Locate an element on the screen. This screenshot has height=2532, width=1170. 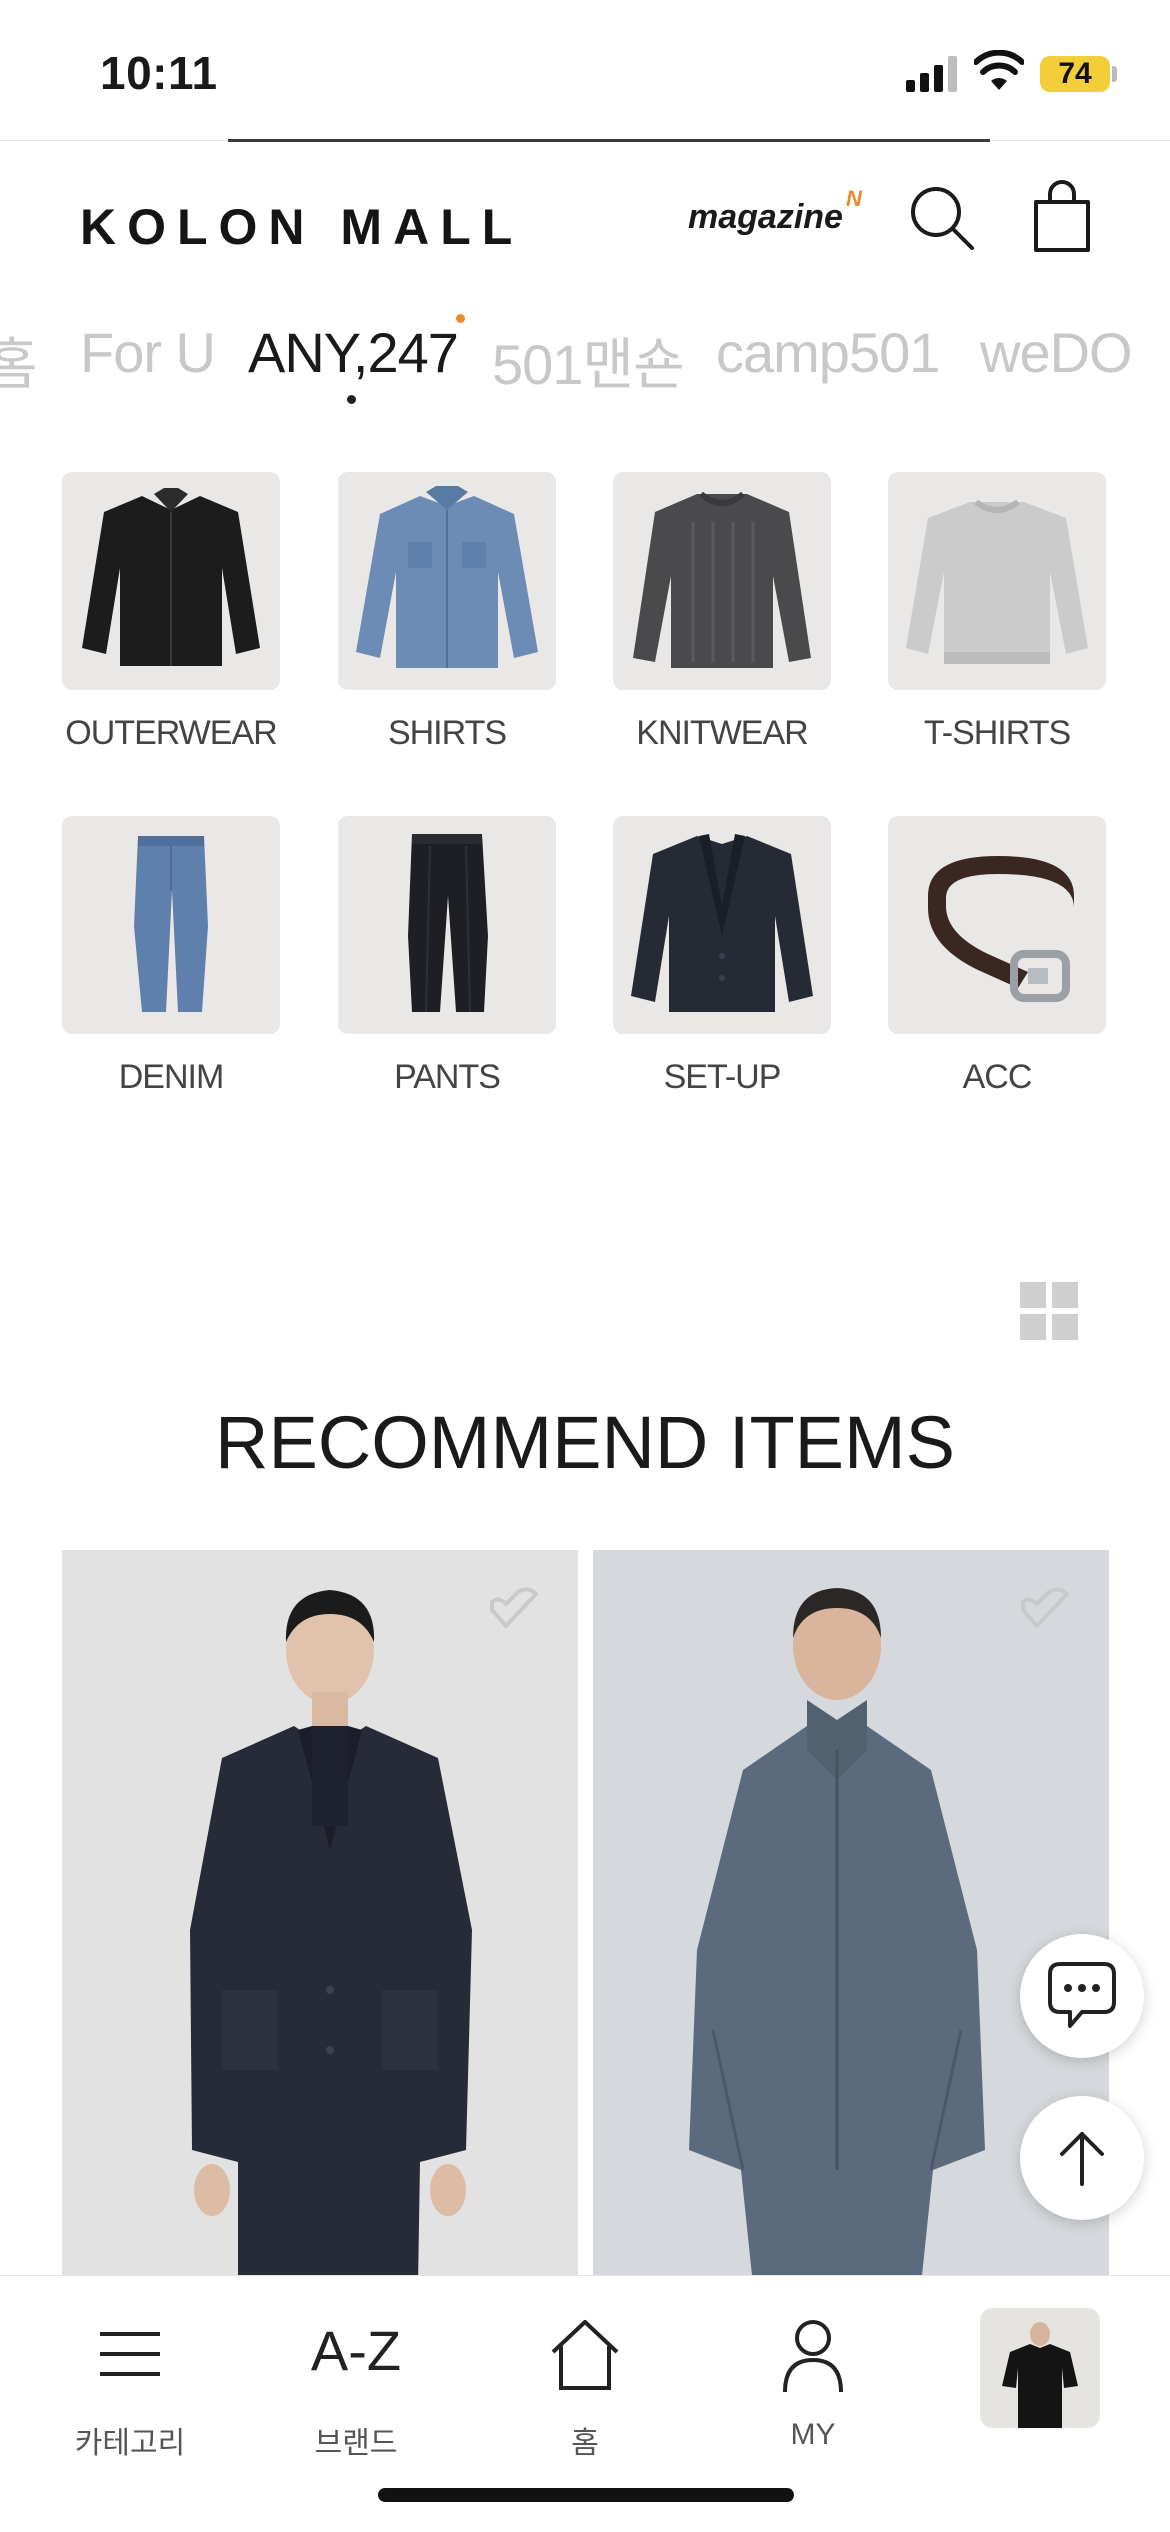
acc-image is located at coordinates (997, 925).